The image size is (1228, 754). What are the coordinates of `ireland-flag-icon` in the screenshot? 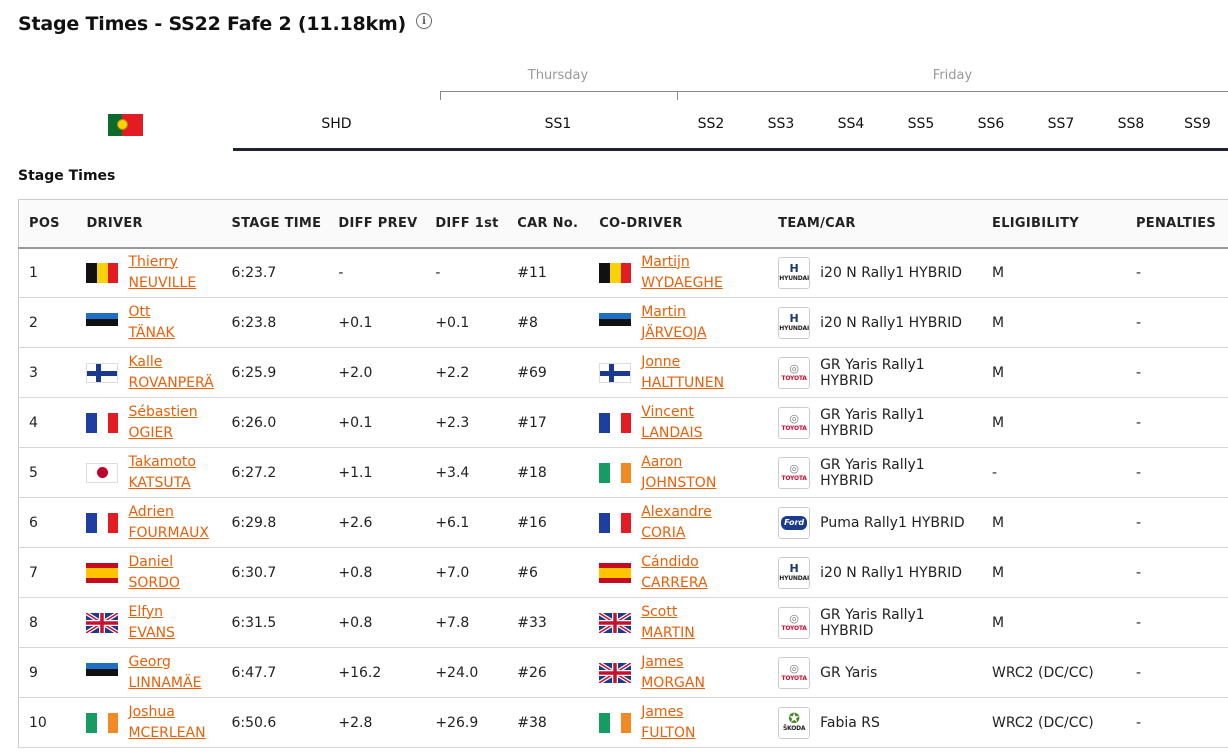 It's located at (615, 722).